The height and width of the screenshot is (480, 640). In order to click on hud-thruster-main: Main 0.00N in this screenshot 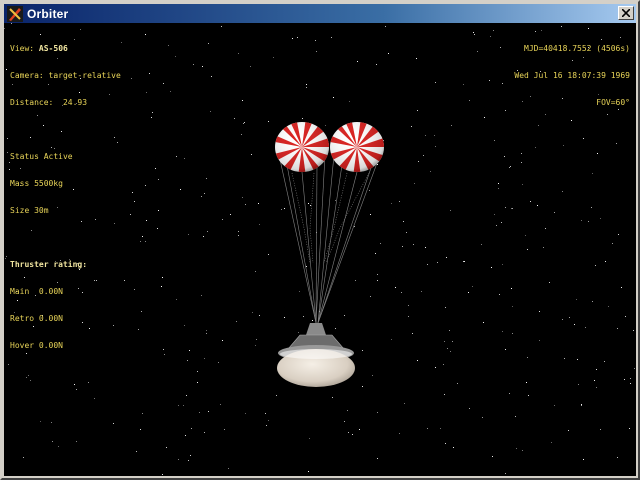, I will do `click(36, 291)`.